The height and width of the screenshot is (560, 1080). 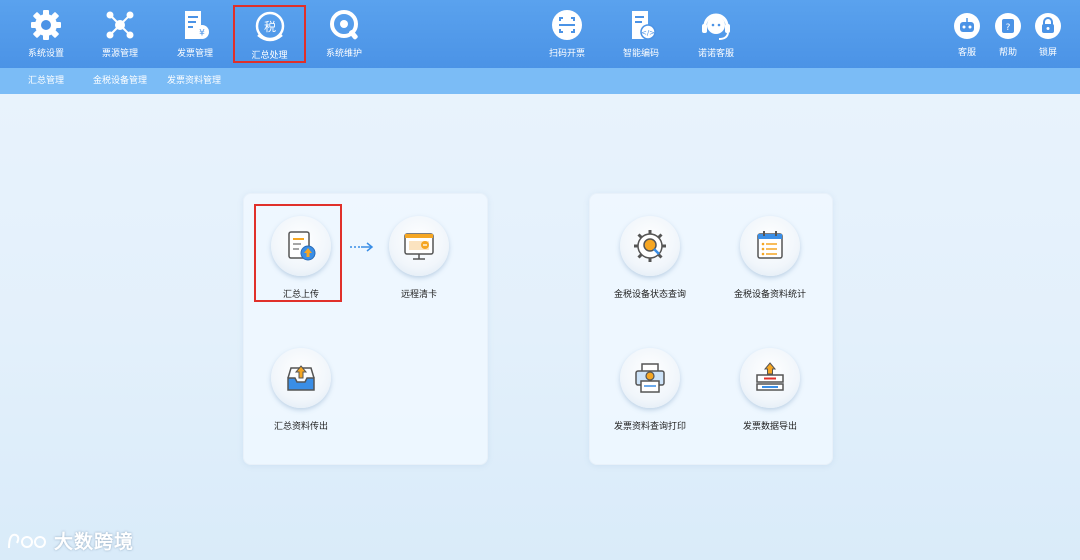 I want to click on function-label: 发票资料查询打印, so click(x=649, y=427).